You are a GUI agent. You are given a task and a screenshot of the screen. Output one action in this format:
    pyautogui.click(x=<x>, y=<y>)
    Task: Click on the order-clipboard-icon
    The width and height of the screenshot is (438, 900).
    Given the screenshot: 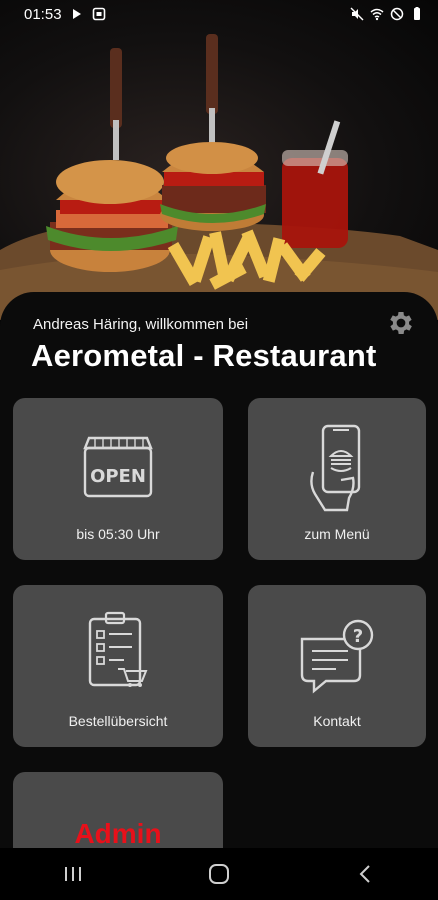 What is the action you would take?
    pyautogui.click(x=118, y=649)
    